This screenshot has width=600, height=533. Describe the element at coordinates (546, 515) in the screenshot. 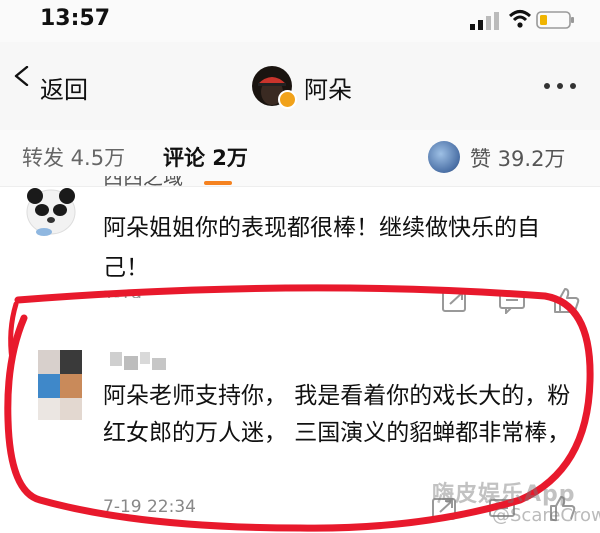

I see `watermark-handle: @ScareCrow` at that location.